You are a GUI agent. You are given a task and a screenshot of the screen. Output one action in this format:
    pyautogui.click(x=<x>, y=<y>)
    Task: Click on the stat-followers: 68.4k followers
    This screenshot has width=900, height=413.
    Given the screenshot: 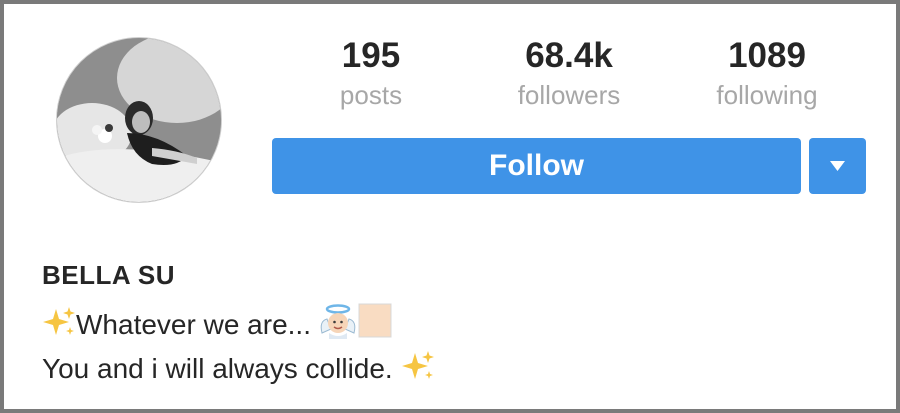 What is the action you would take?
    pyautogui.click(x=569, y=73)
    